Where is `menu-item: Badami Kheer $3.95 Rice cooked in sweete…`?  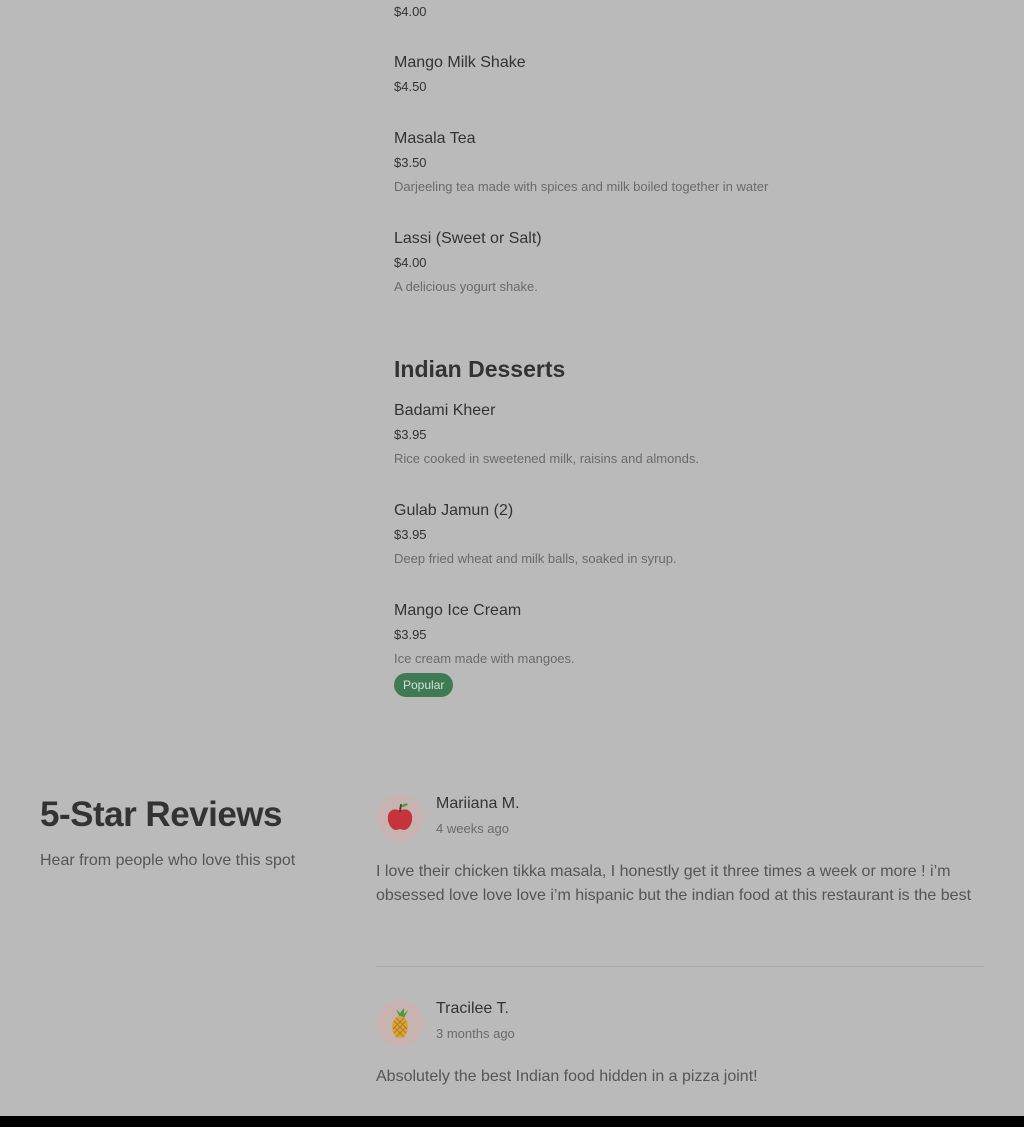
menu-item: Badami Kheer $3.95 Rice cooked in sweete… is located at coordinates (546, 434).